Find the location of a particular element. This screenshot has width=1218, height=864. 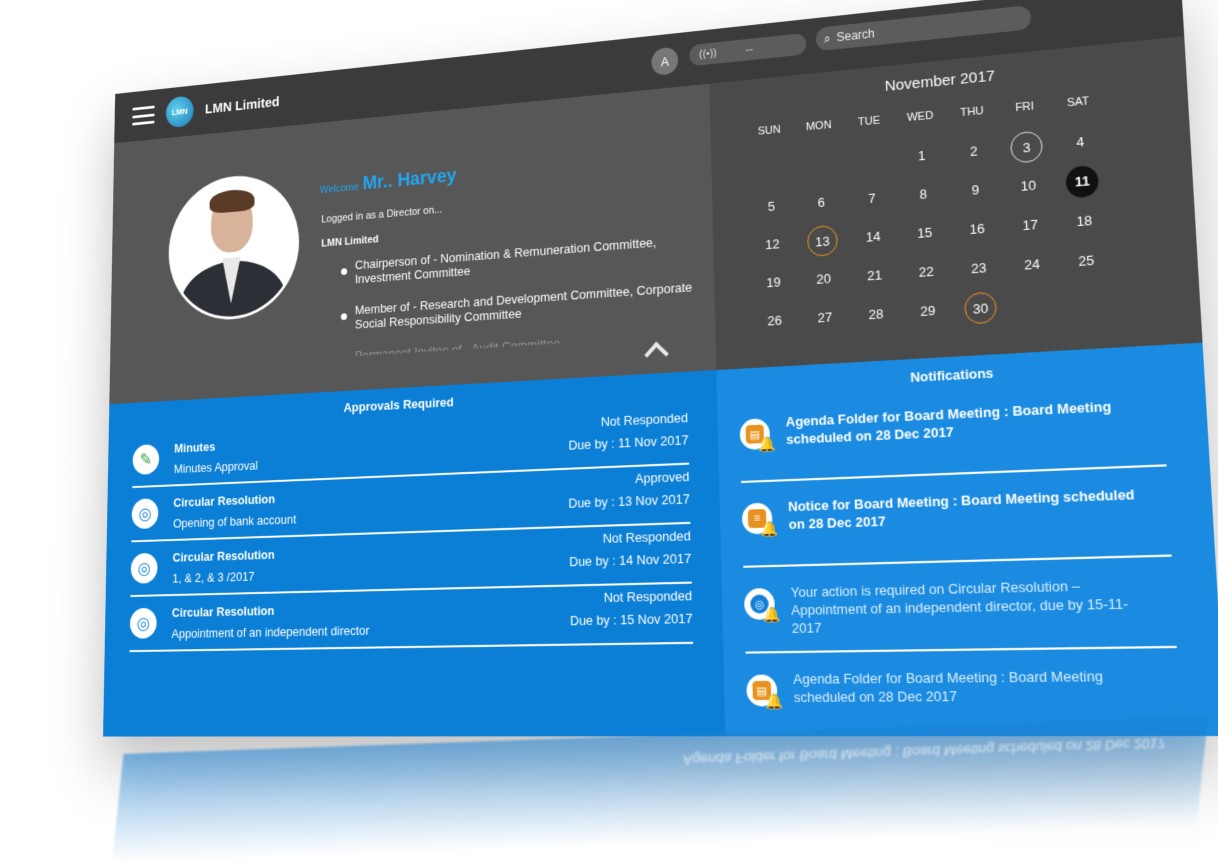

calendar-day: 26 is located at coordinates (774, 321).